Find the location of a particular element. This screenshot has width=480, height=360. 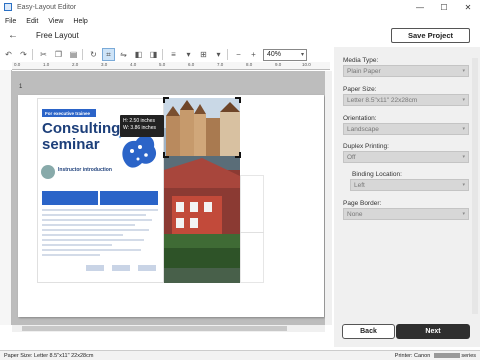

save-project-button: Save Project is located at coordinates (430, 35).